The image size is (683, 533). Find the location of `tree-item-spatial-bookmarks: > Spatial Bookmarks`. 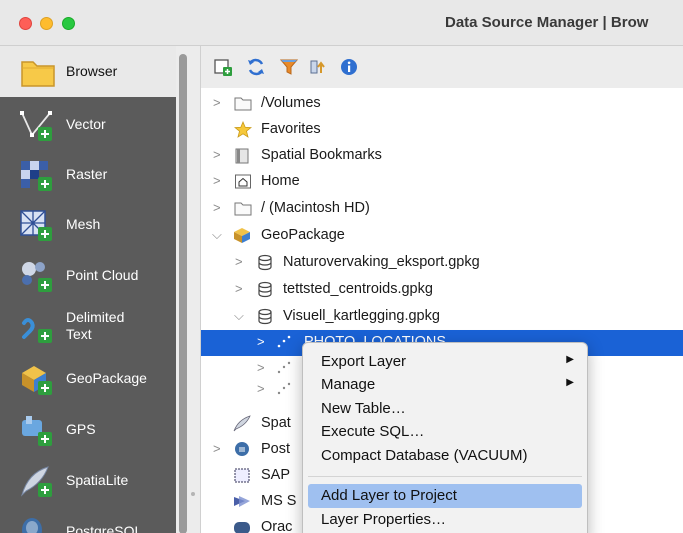

tree-item-spatial-bookmarks: > Spatial Bookmarks is located at coordinates (442, 156).